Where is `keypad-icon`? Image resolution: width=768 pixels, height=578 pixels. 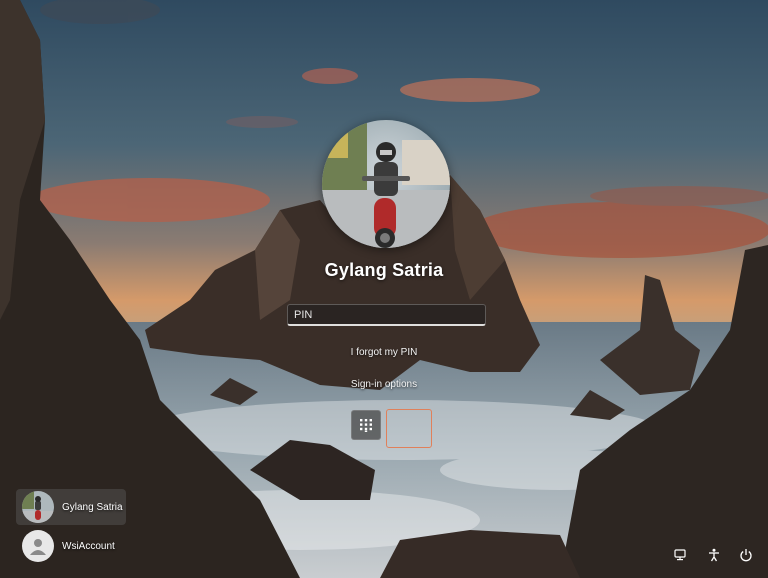
keypad-icon is located at coordinates (366, 425).